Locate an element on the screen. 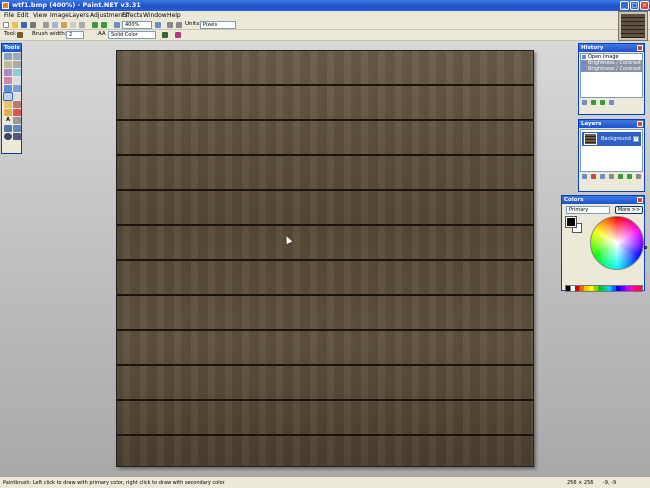 The image size is (650, 488). color-picker-icon is located at coordinates (17, 104).